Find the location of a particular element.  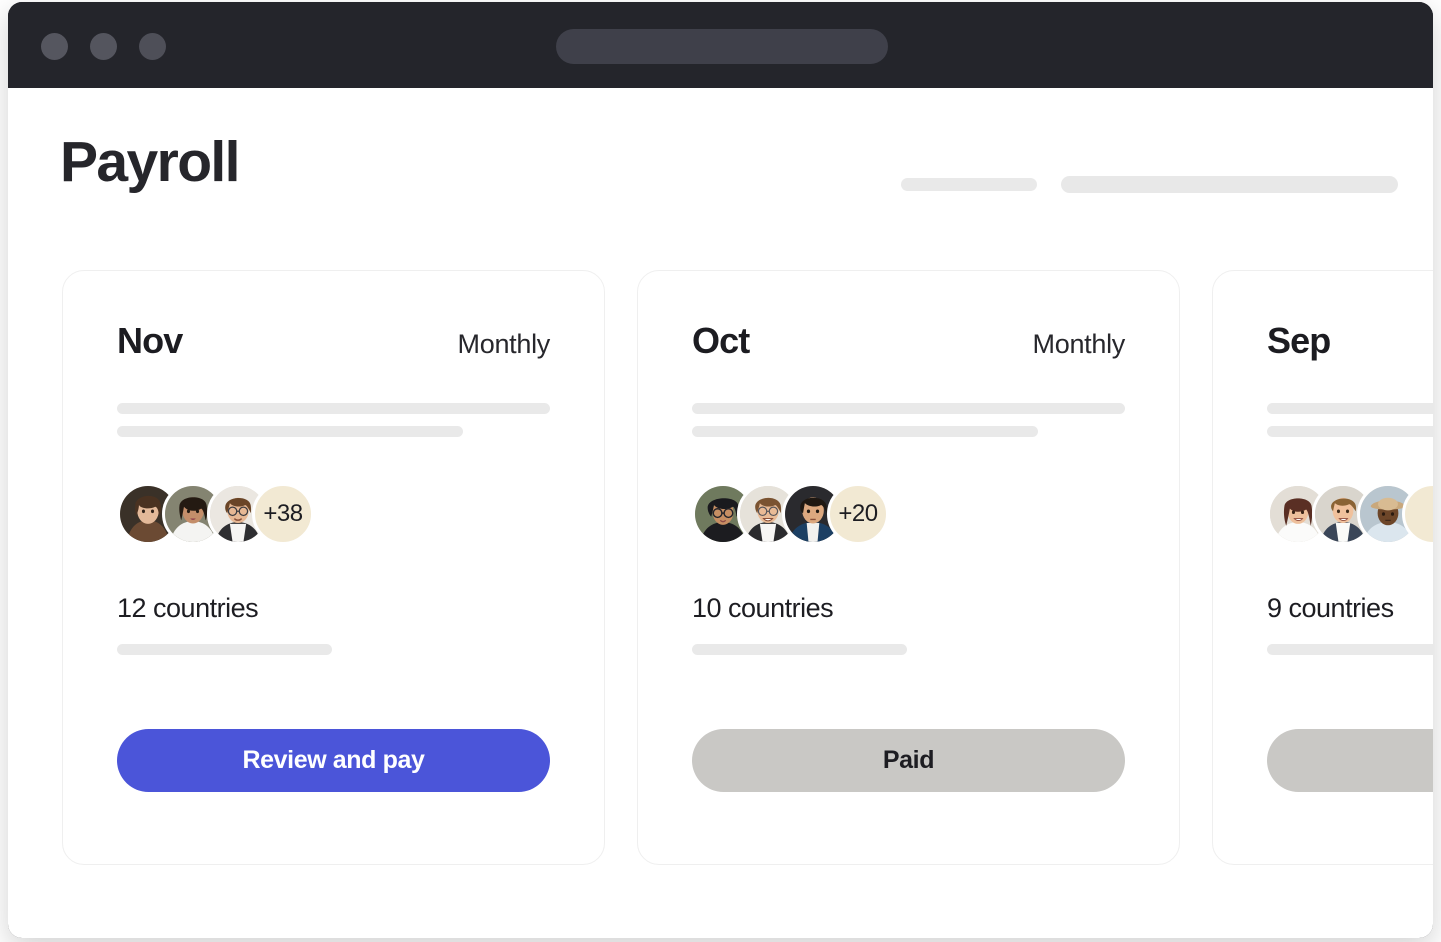

paid-status-button: Paid is located at coordinates (908, 760).